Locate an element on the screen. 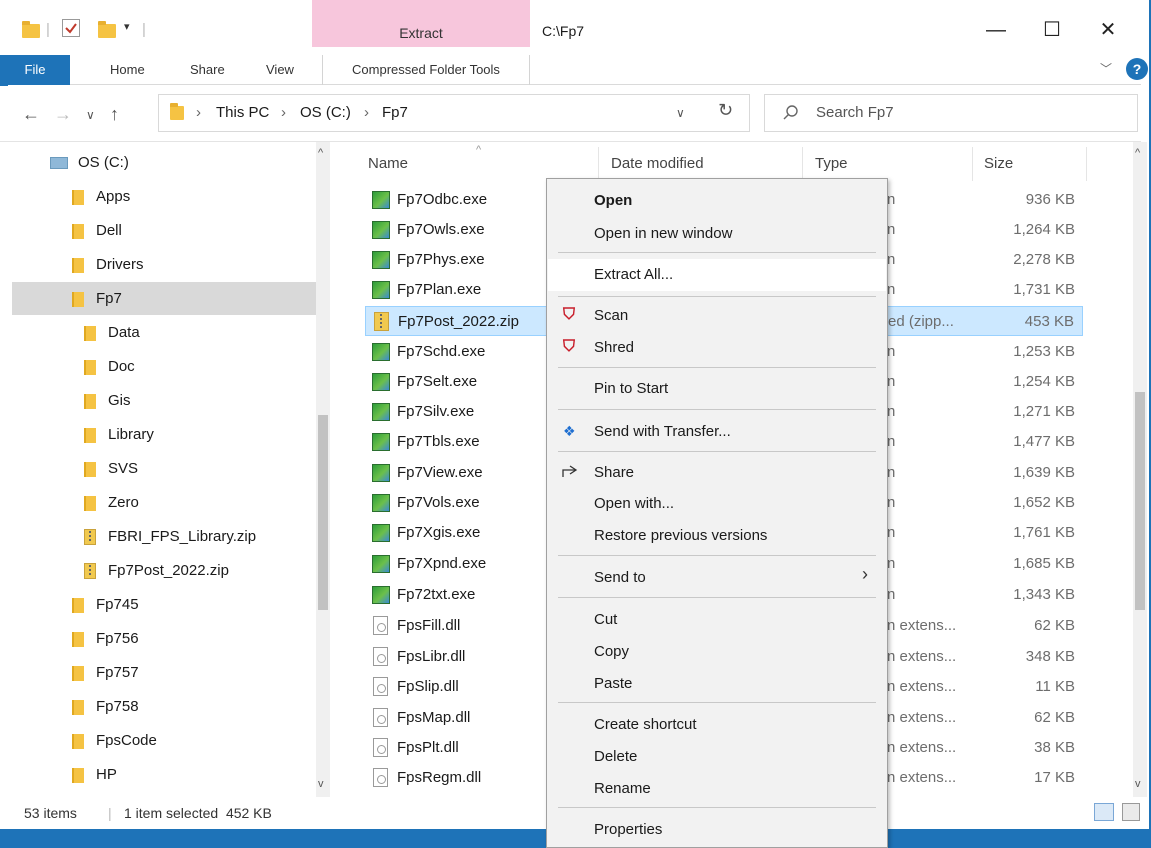  breadcrumb-this-pc: This PC is located at coordinates (242, 112).